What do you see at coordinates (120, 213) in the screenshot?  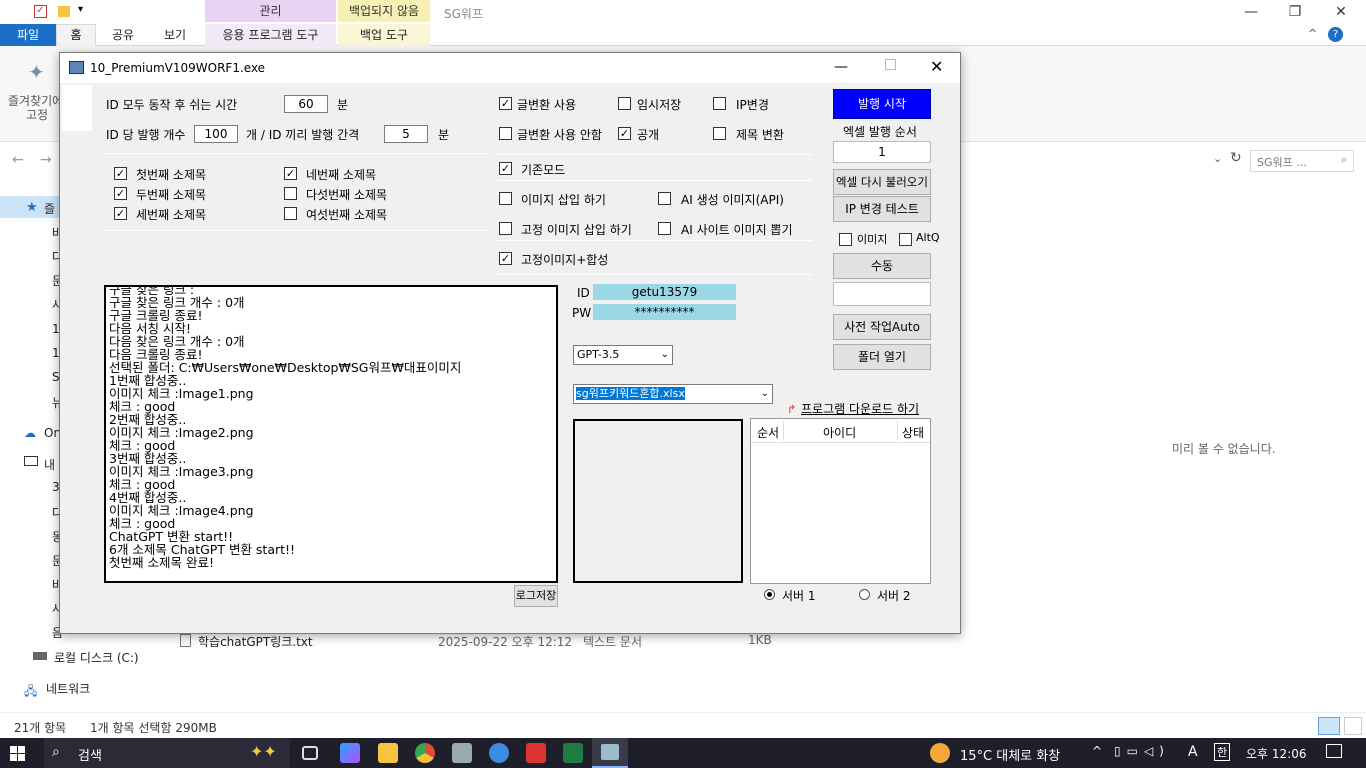 I see `subtitle-3-checkbox: ✓` at bounding box center [120, 213].